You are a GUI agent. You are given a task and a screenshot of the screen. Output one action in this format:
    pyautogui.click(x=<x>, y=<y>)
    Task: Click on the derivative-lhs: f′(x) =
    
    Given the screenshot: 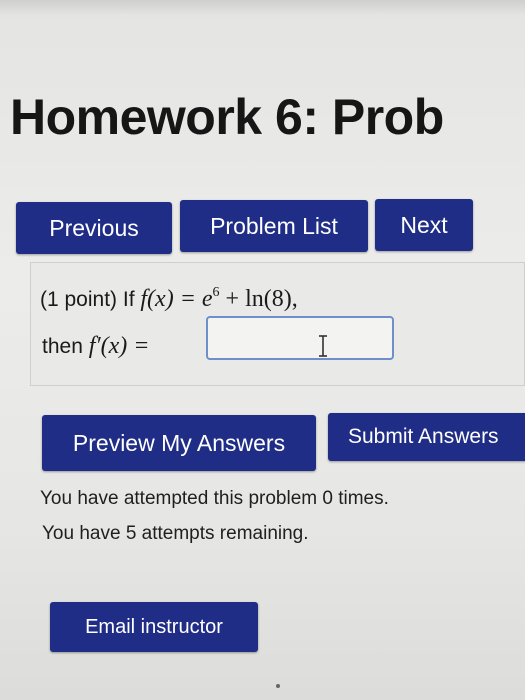 What is the action you would take?
    pyautogui.click(x=119, y=346)
    